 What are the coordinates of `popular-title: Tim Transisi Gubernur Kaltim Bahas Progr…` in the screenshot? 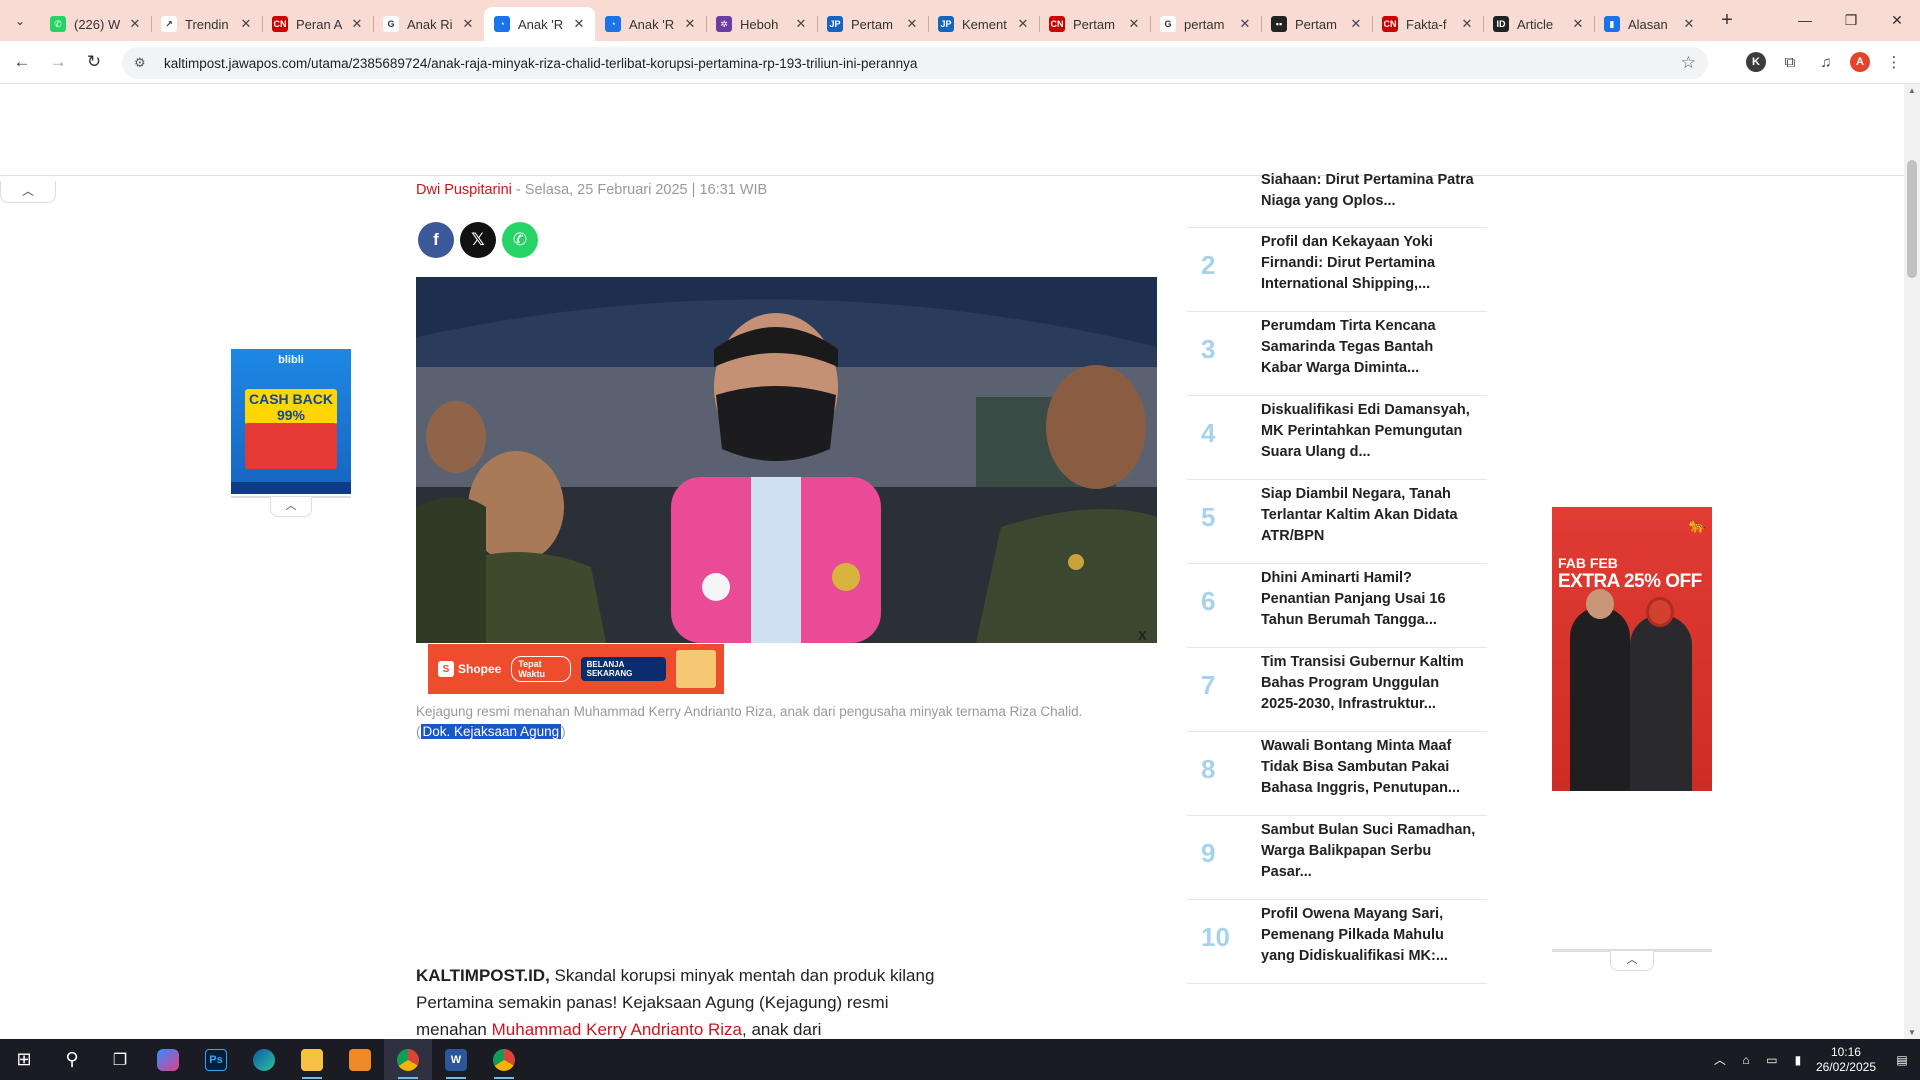 It's located at (1369, 683).